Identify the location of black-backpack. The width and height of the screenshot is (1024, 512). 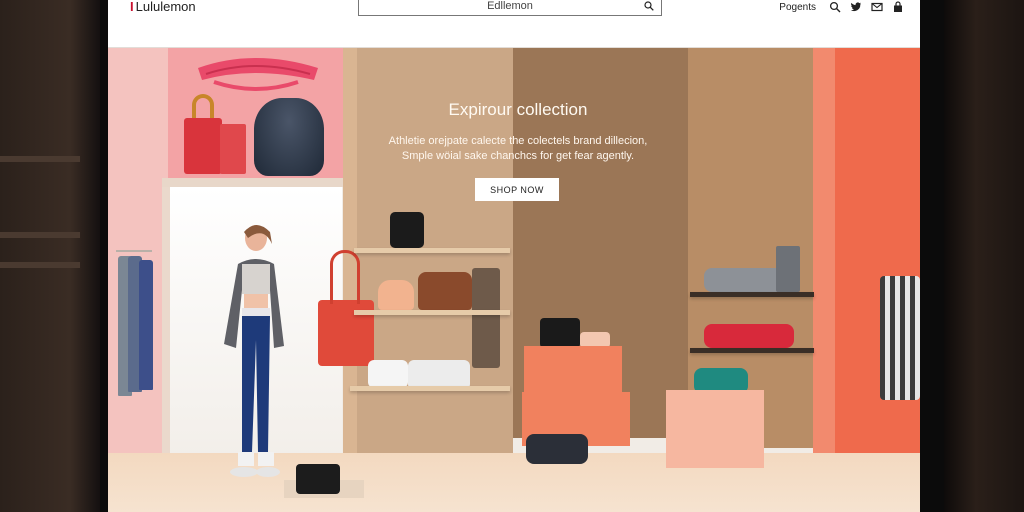
(407, 230).